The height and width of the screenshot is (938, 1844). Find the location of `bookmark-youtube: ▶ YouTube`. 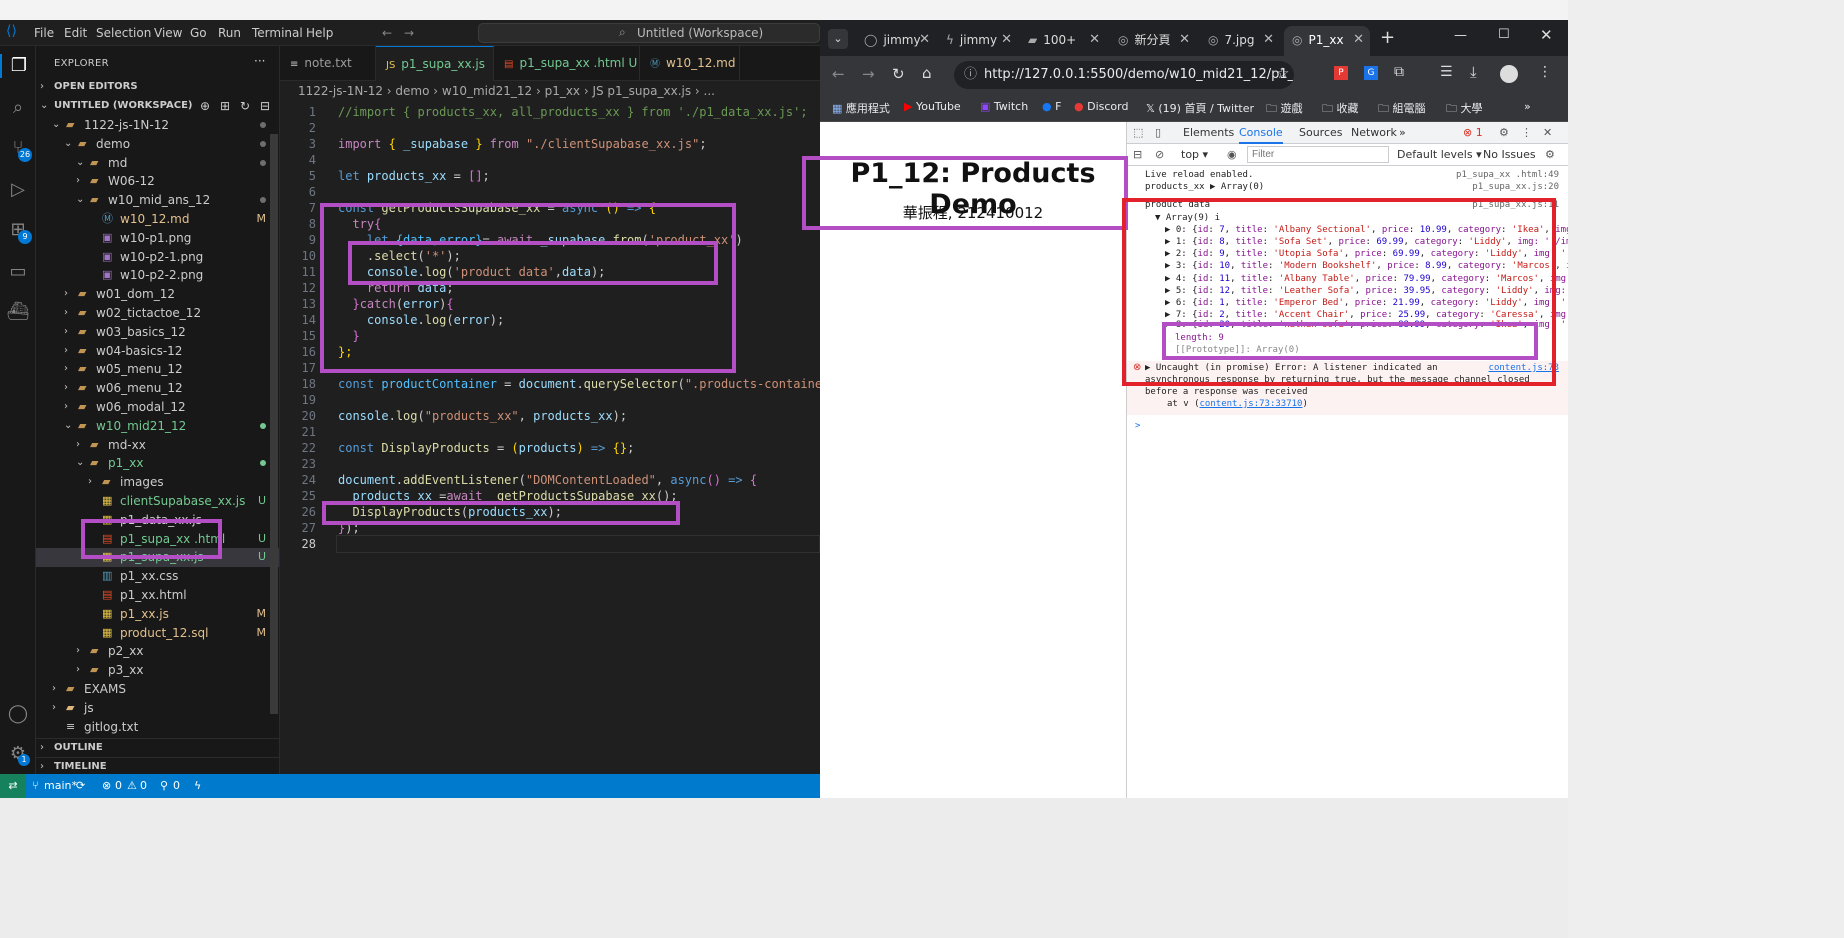

bookmark-youtube: ▶ YouTube is located at coordinates (932, 106).